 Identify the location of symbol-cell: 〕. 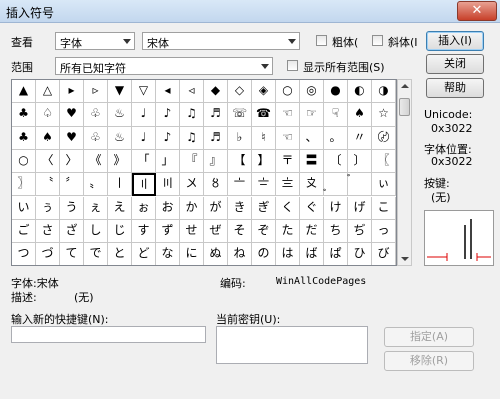
(360, 161).